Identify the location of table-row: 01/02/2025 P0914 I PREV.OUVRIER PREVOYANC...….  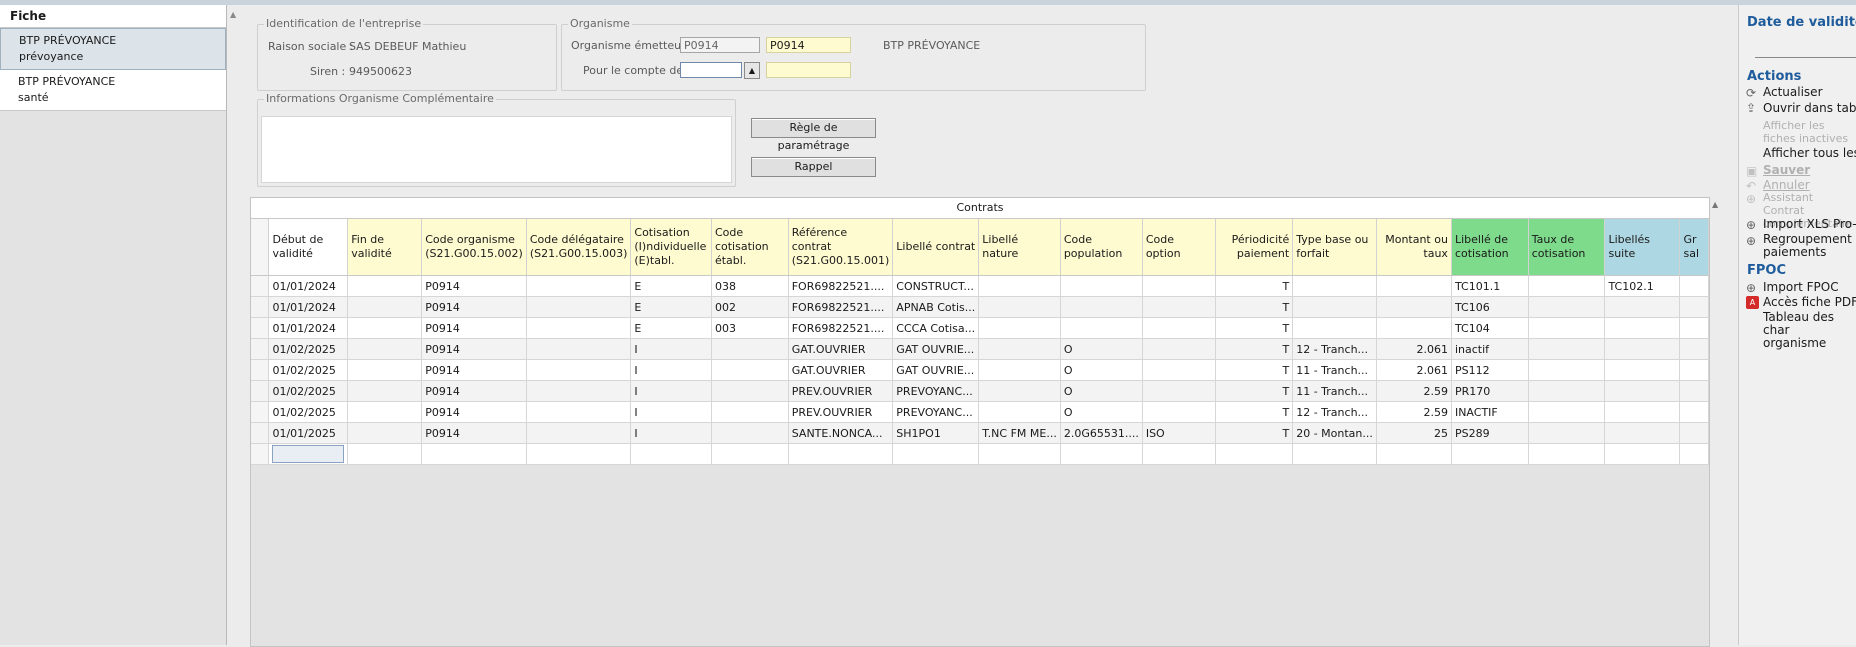
(980, 391).